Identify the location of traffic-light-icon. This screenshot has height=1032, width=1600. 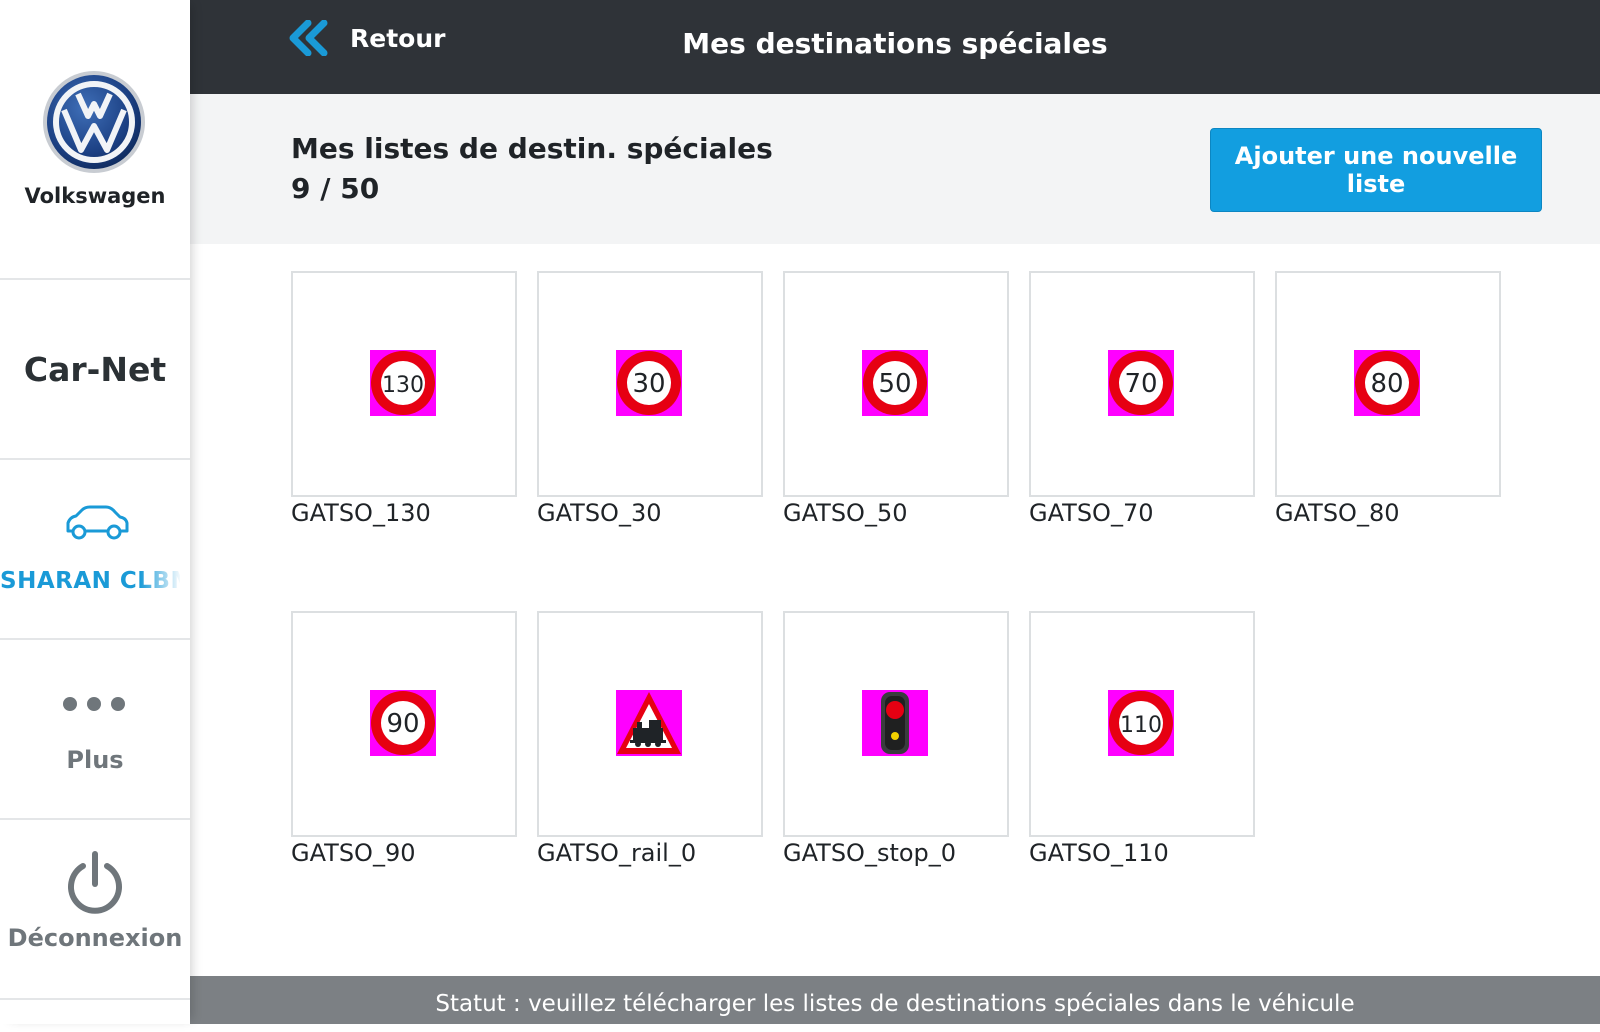
(895, 723).